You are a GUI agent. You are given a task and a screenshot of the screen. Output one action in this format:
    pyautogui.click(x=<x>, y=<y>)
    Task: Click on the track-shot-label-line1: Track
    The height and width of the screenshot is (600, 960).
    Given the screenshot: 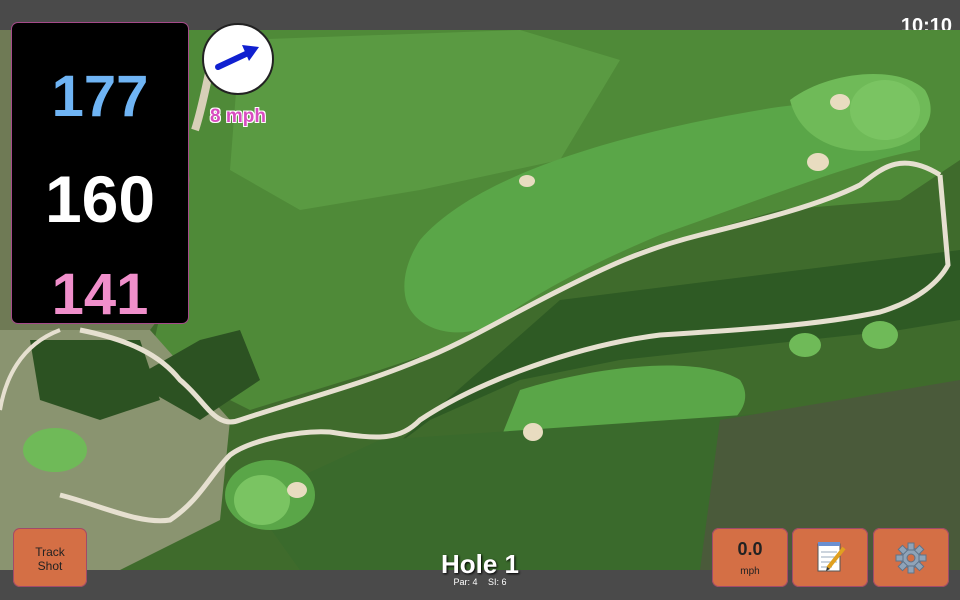 What is the action you would take?
    pyautogui.click(x=50, y=552)
    